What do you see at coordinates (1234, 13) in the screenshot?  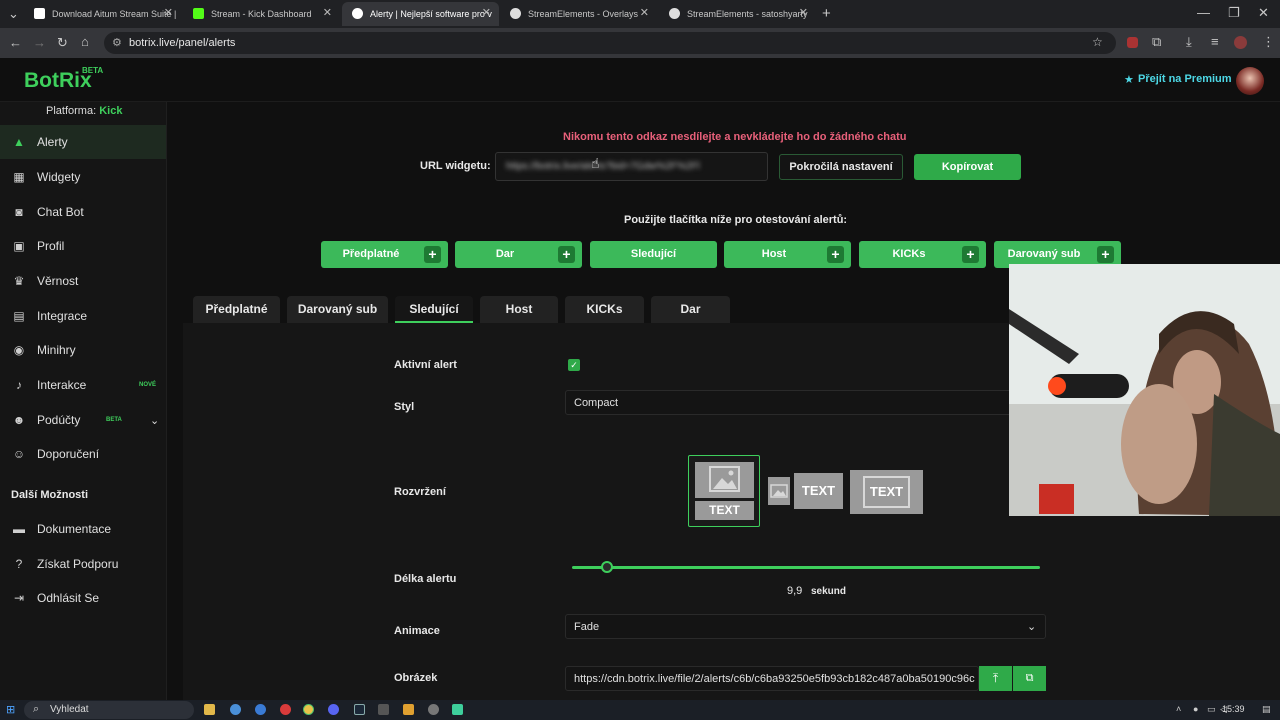 I see `restore-icon: ❐` at bounding box center [1234, 13].